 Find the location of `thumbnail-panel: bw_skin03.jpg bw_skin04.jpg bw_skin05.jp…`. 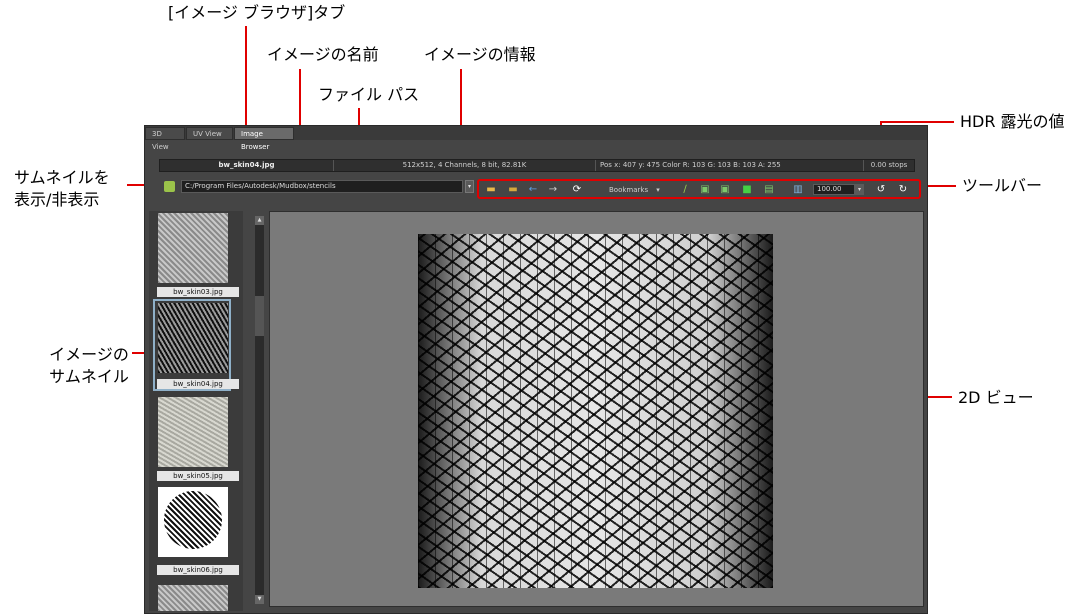

thumbnail-panel: bw_skin03.jpg bw_skin04.jpg bw_skin05.jp… is located at coordinates (196, 411).